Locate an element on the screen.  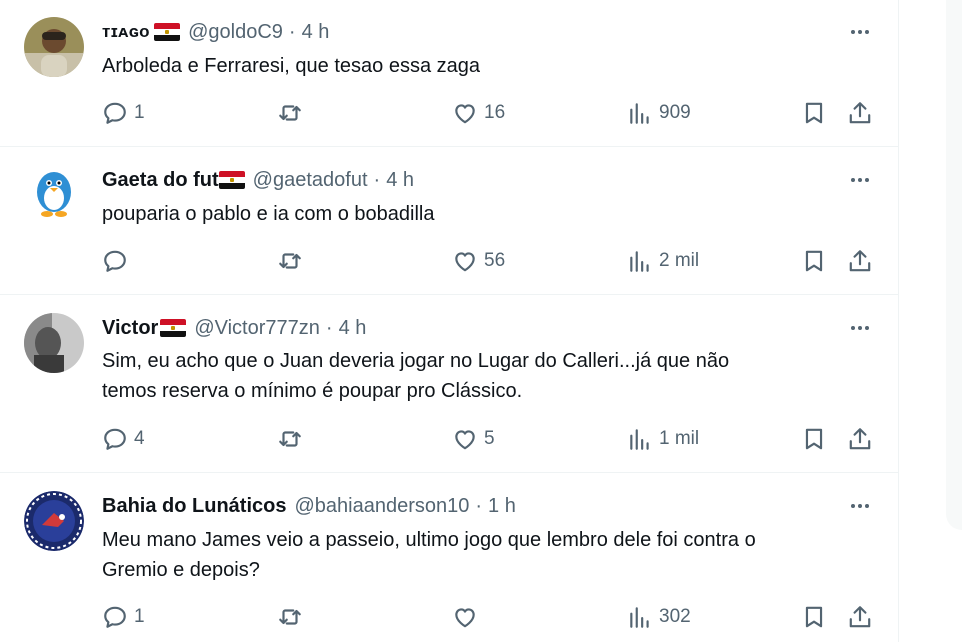
reply-header: Victor @Victor777zn · 4 h is located at coordinates (234, 328).